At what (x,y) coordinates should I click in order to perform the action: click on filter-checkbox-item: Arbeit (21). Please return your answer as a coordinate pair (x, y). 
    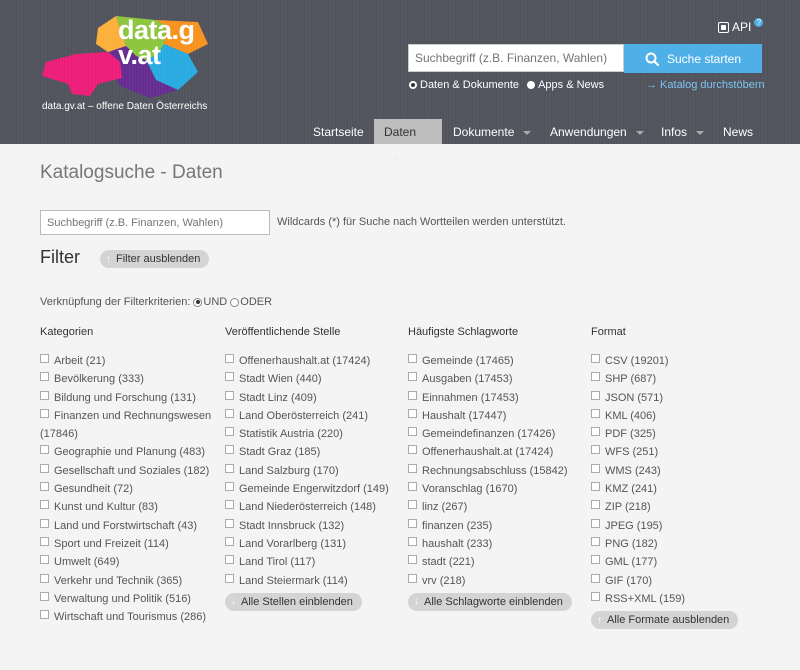
    Looking at the image, I should click on (127, 361).